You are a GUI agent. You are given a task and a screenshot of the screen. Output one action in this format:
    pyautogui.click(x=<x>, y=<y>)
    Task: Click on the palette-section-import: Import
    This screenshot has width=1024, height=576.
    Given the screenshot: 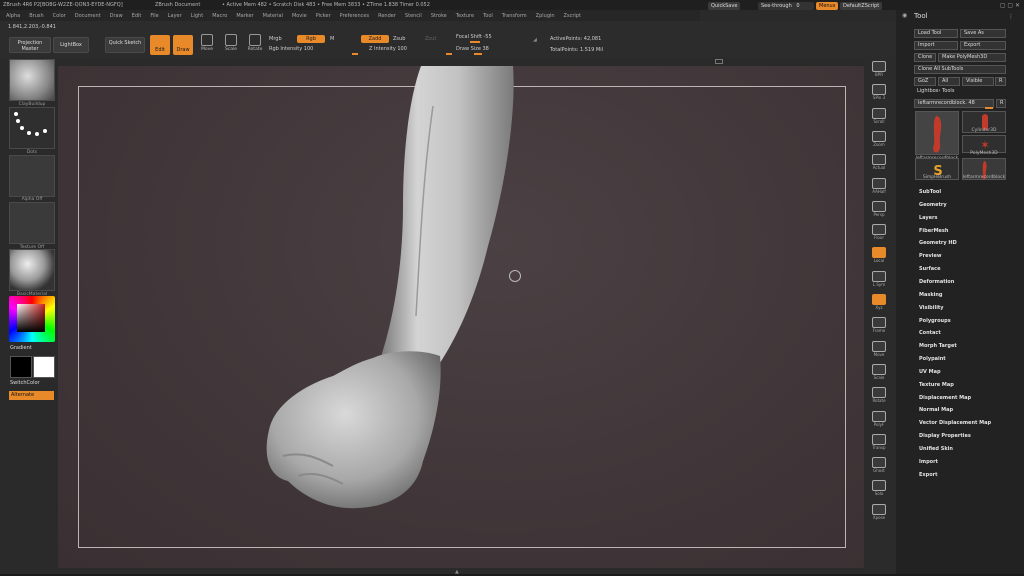 What is the action you would take?
    pyautogui.click(x=928, y=462)
    